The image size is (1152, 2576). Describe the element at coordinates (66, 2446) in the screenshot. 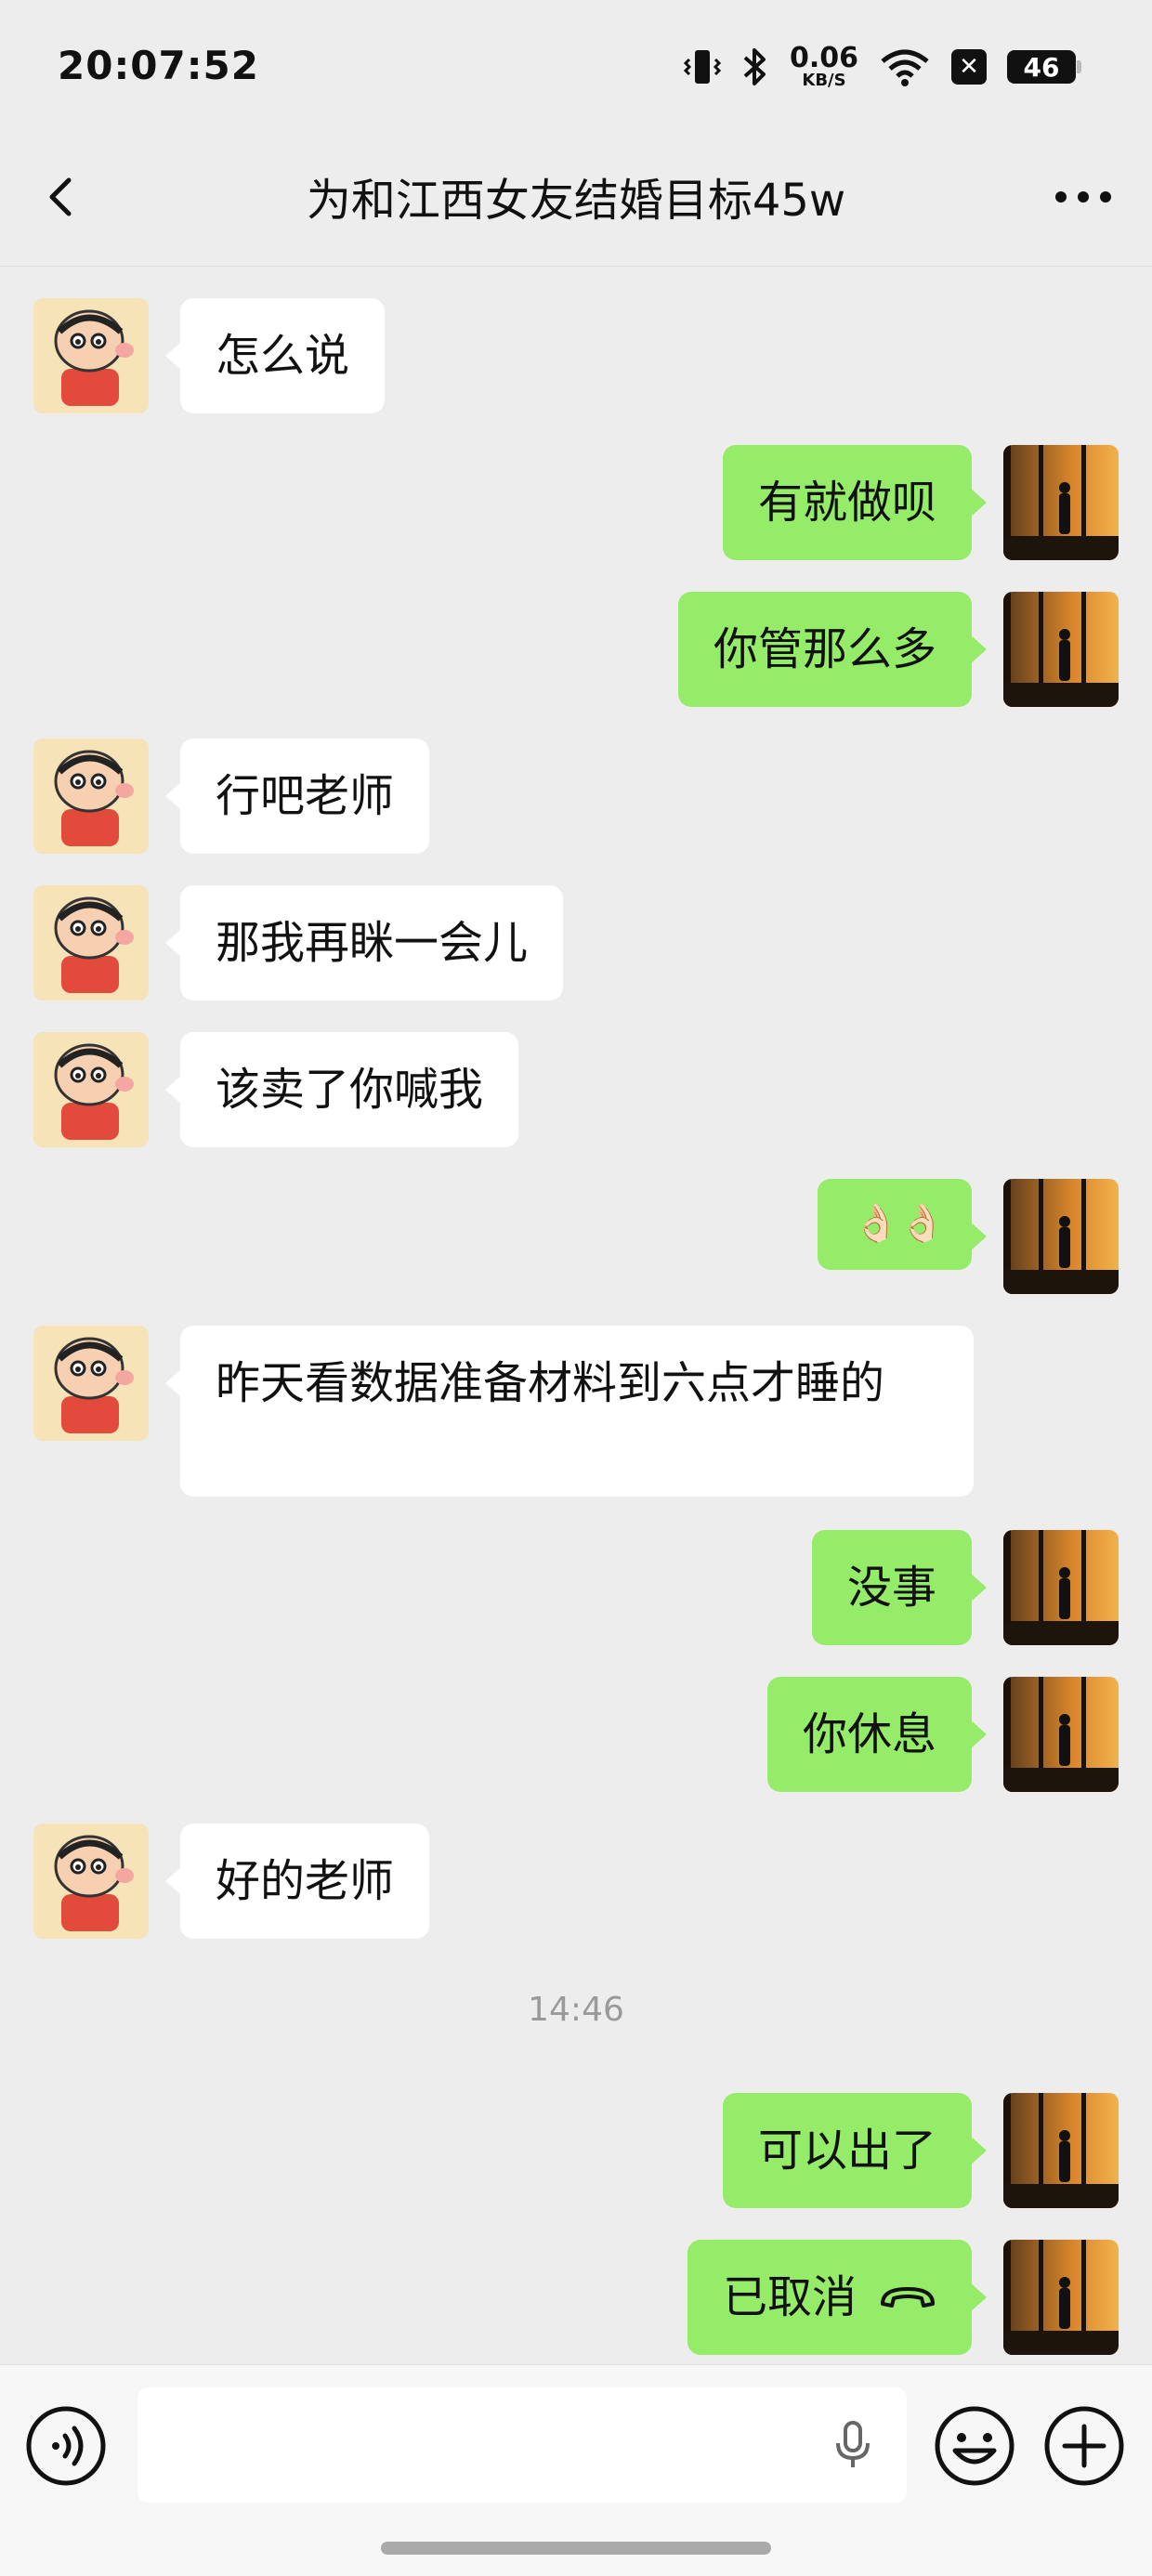

I see `voice-icon` at that location.